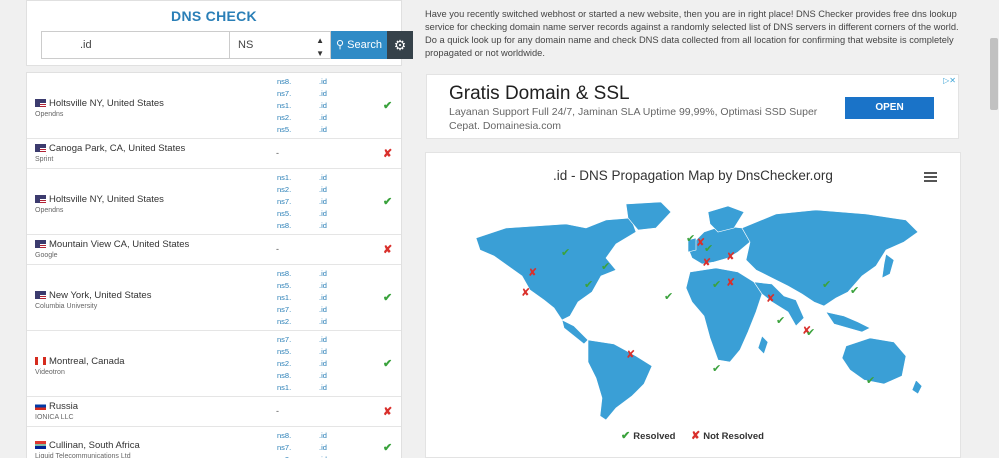 The height and width of the screenshot is (458, 999). I want to click on map-marker-resolved-7: ✔, so click(668, 296).